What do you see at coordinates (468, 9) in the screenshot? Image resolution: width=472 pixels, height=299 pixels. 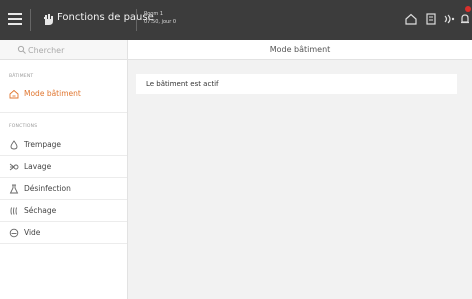 I see `notification-badge` at bounding box center [468, 9].